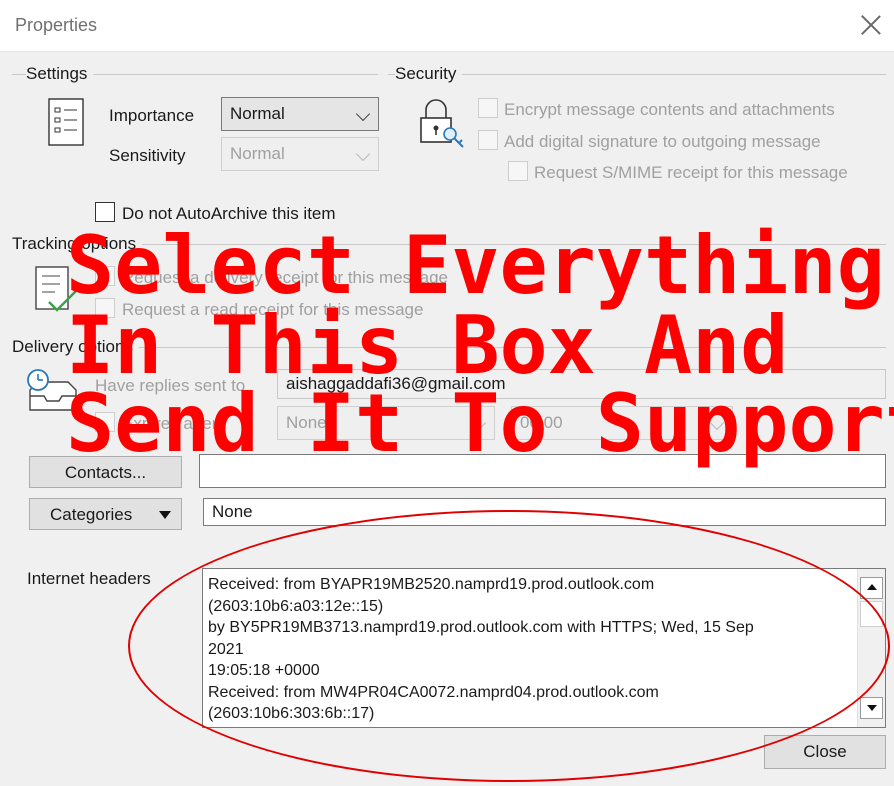 The height and width of the screenshot is (786, 894). I want to click on close-icon, so click(871, 25).